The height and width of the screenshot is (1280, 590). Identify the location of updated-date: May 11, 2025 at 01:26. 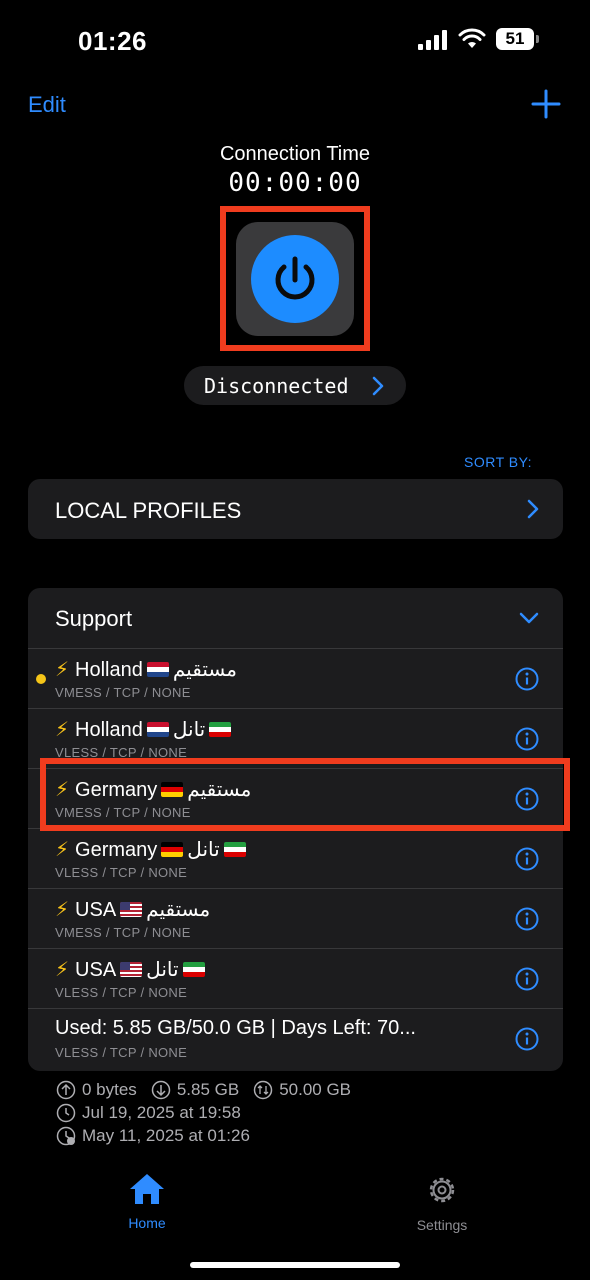
(166, 1135).